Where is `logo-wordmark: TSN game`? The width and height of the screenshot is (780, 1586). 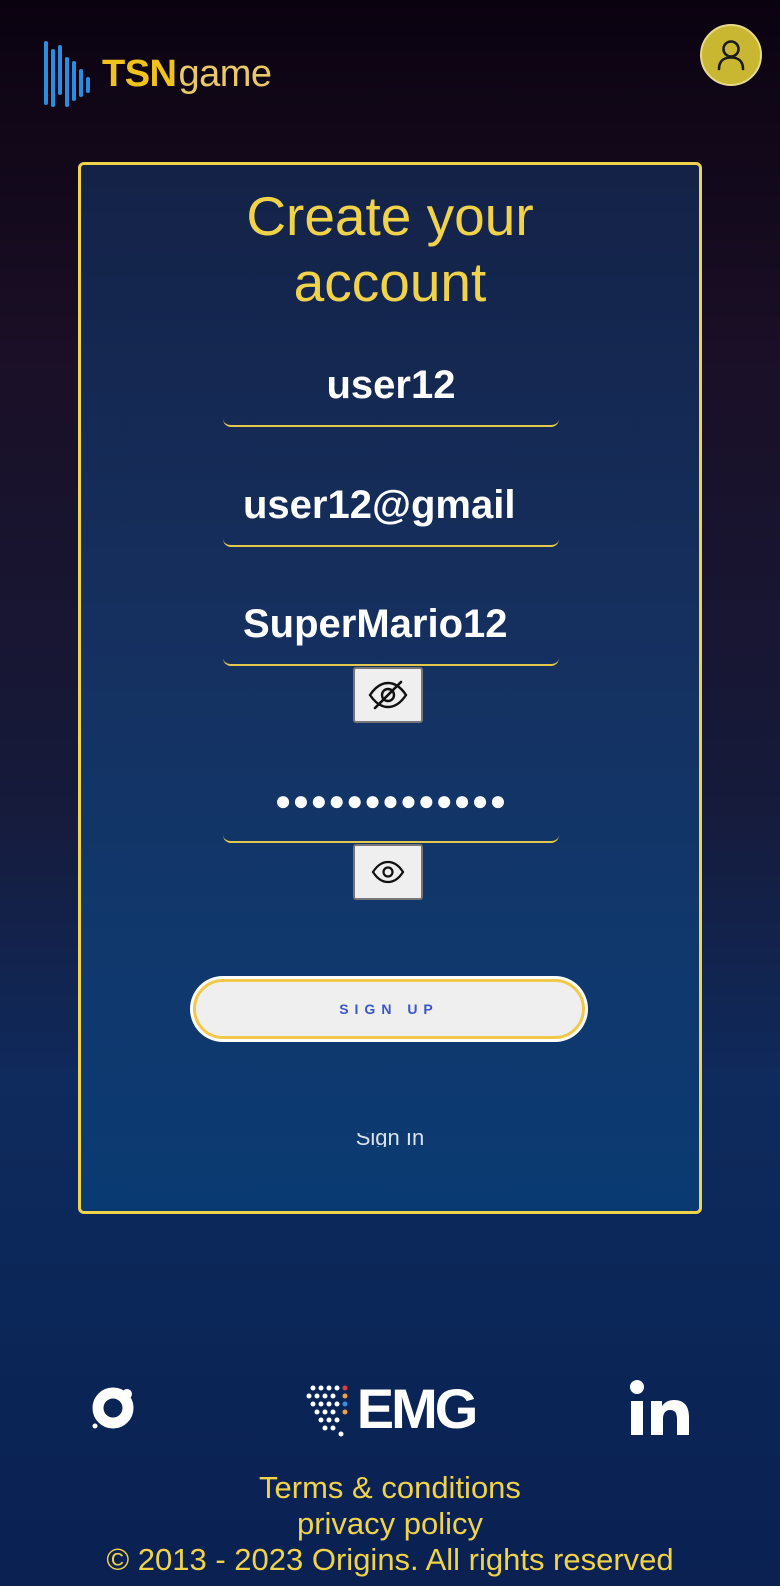 logo-wordmark: TSN game is located at coordinates (187, 74).